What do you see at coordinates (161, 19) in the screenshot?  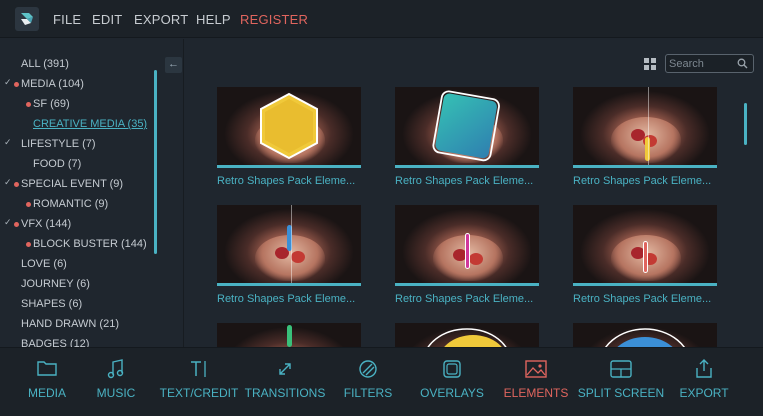 I see `menu-export: EXPORT` at bounding box center [161, 19].